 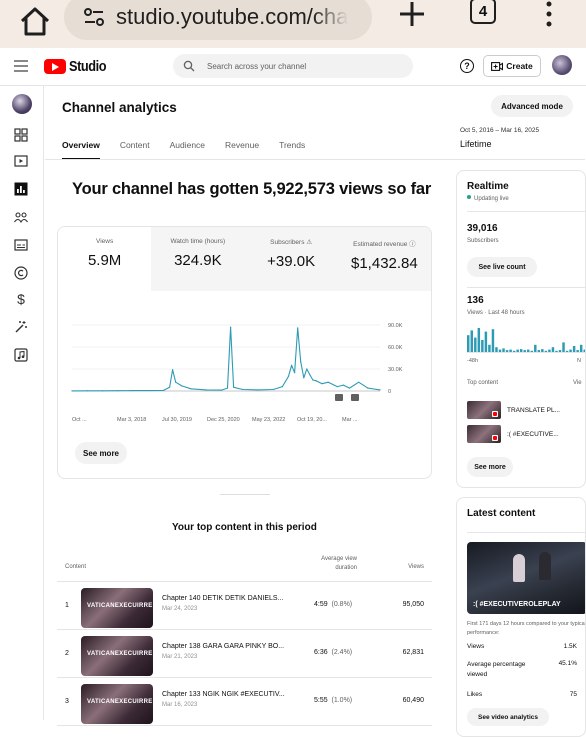 I want to click on studio-logo: Studio, so click(x=78, y=66).